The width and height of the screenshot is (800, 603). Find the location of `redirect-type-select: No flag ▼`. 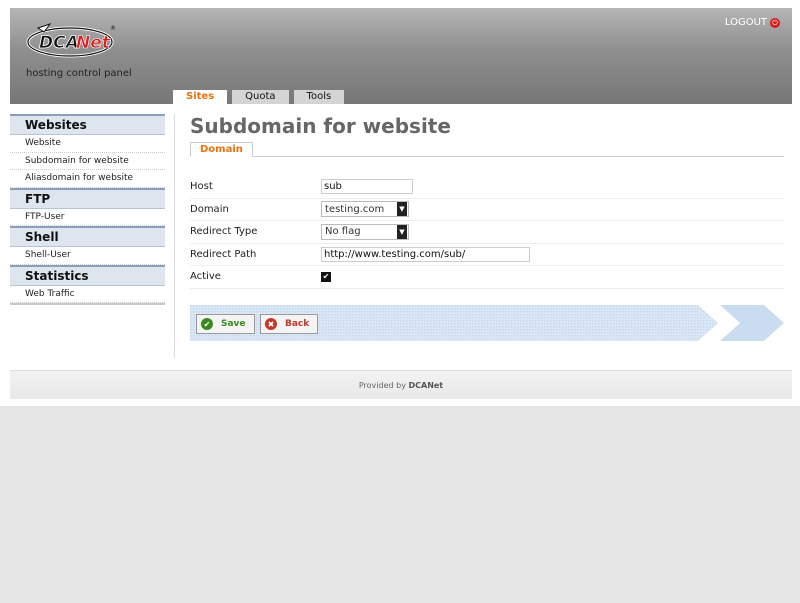

redirect-type-select: No flag ▼ is located at coordinates (365, 231).